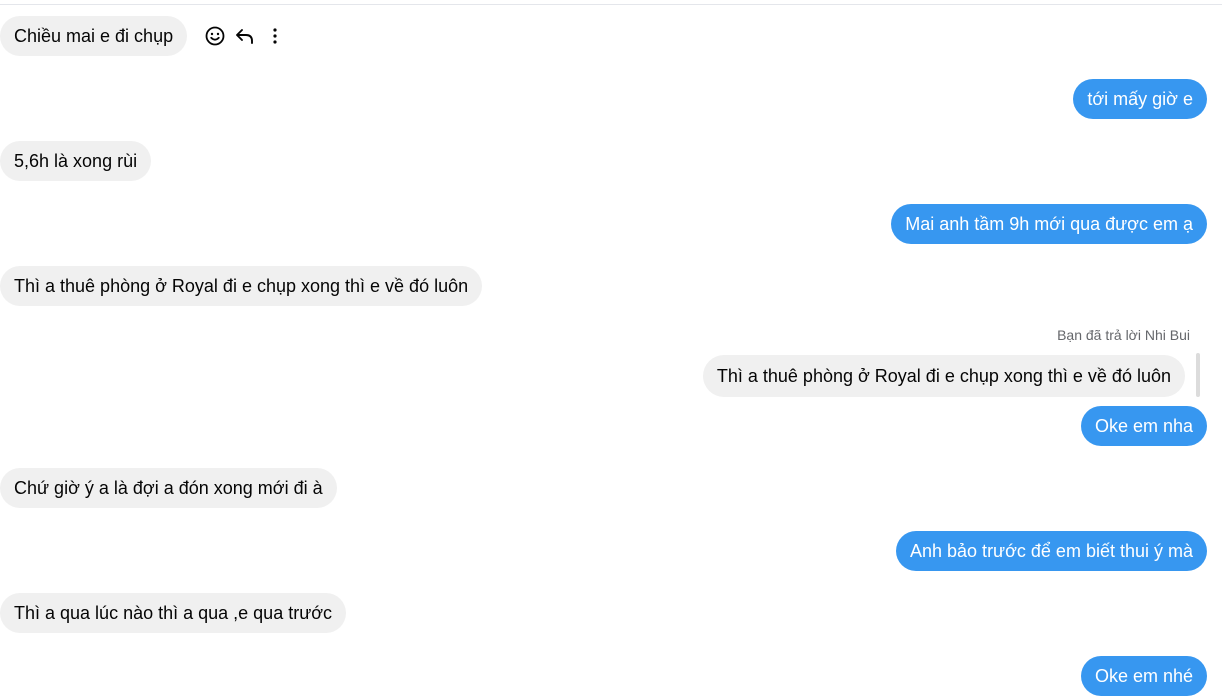 This screenshot has width=1222, height=700. I want to click on outgoing-message: Oke em nhé, so click(1143, 676).